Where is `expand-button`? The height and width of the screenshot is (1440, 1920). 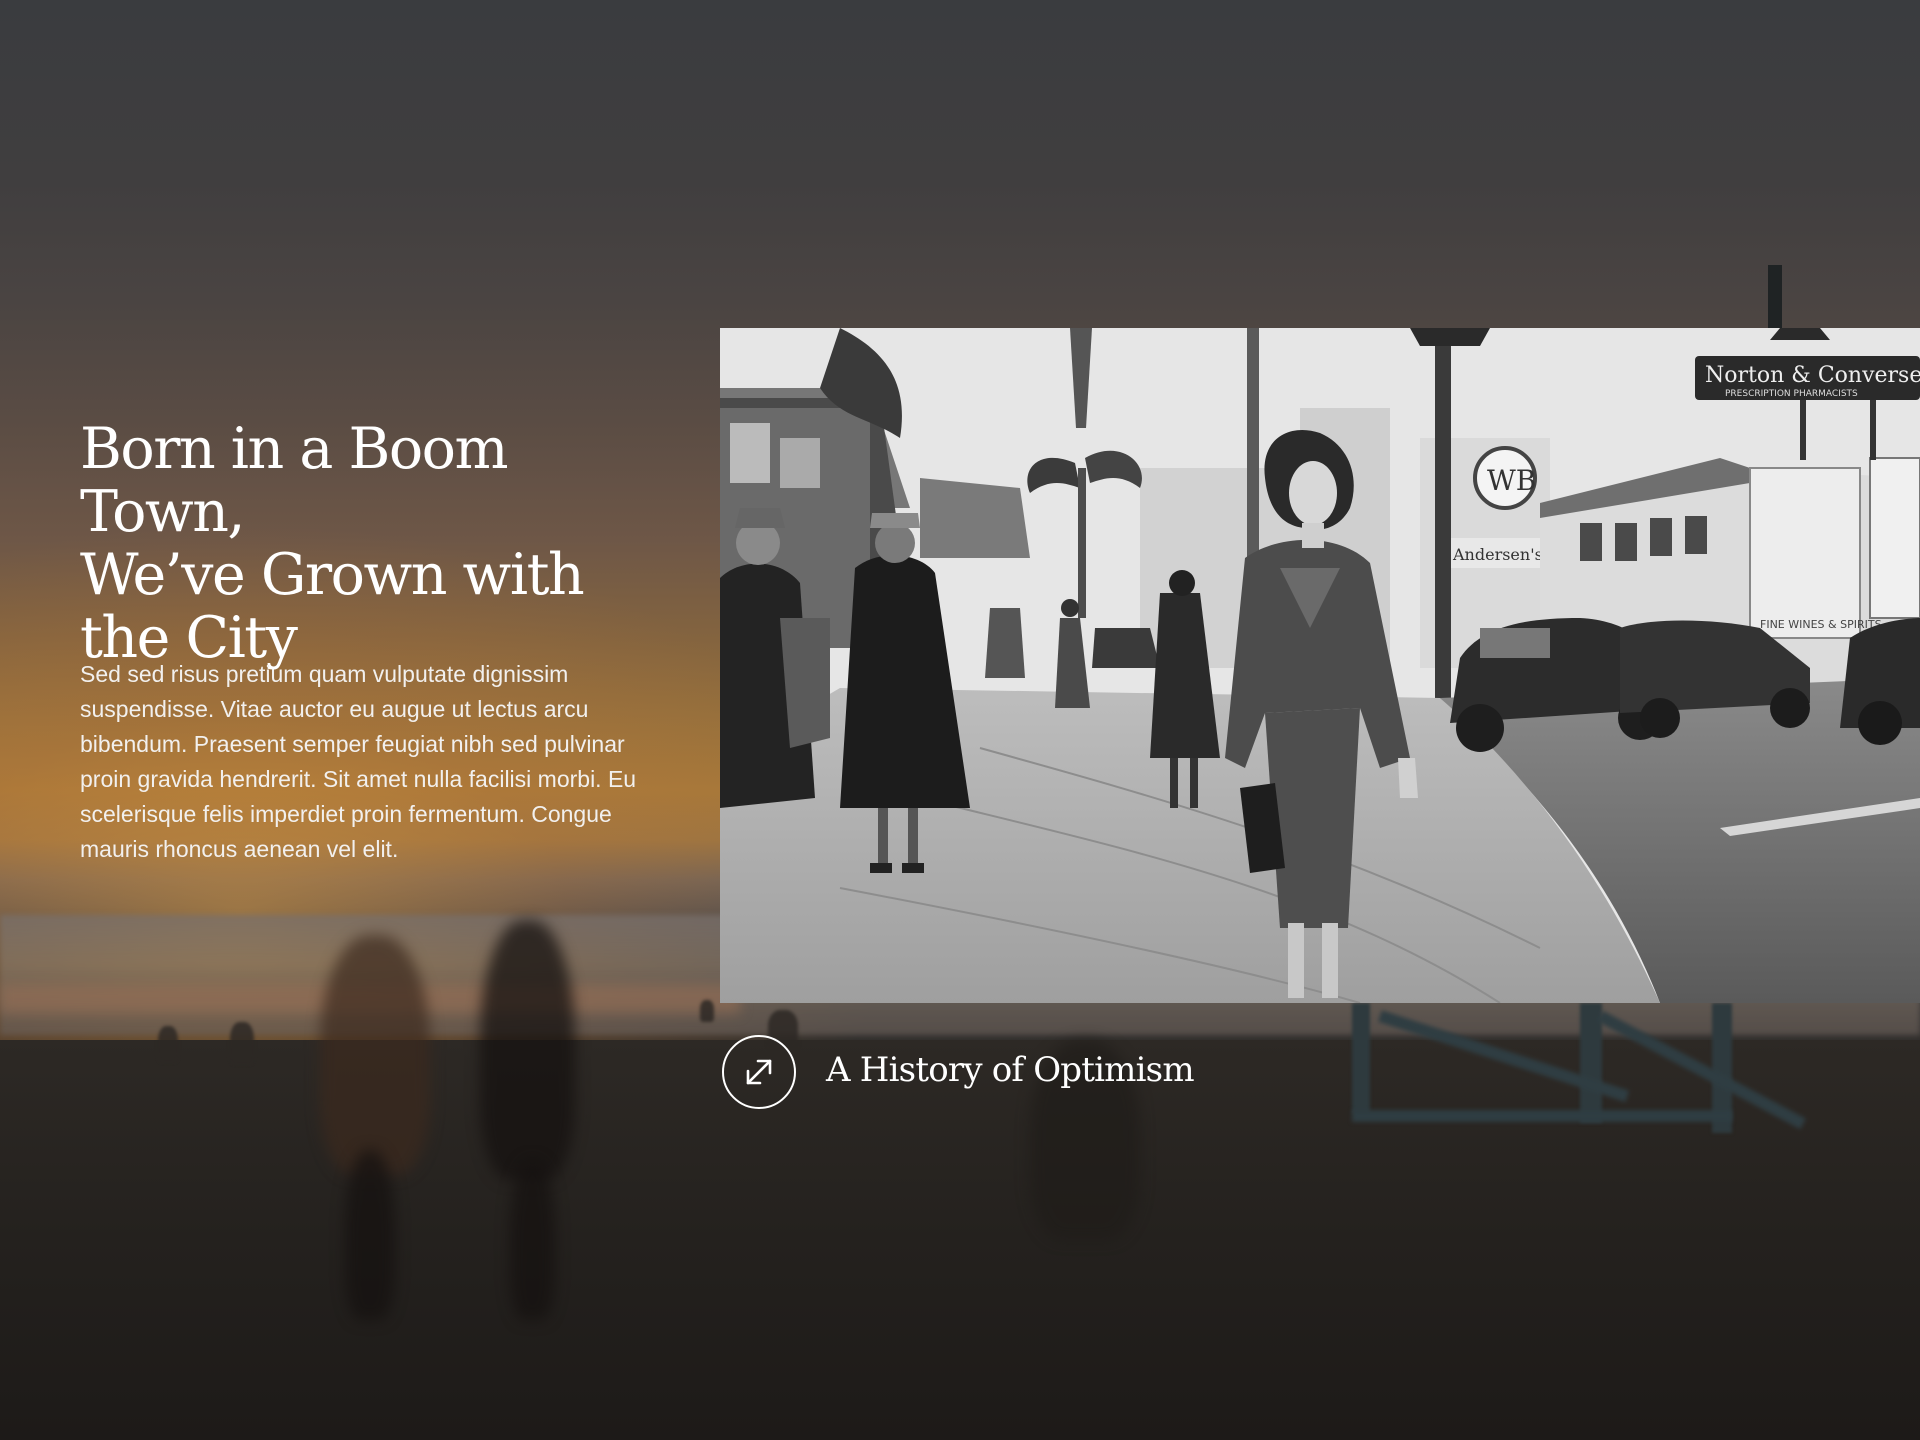 expand-button is located at coordinates (759, 1072).